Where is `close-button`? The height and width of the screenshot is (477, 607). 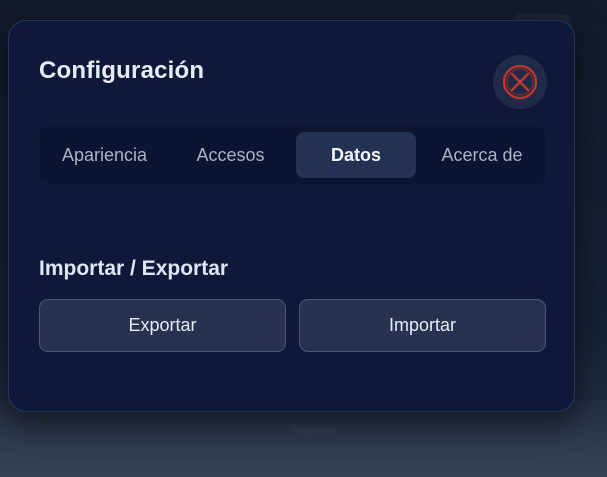 close-button is located at coordinates (520, 82).